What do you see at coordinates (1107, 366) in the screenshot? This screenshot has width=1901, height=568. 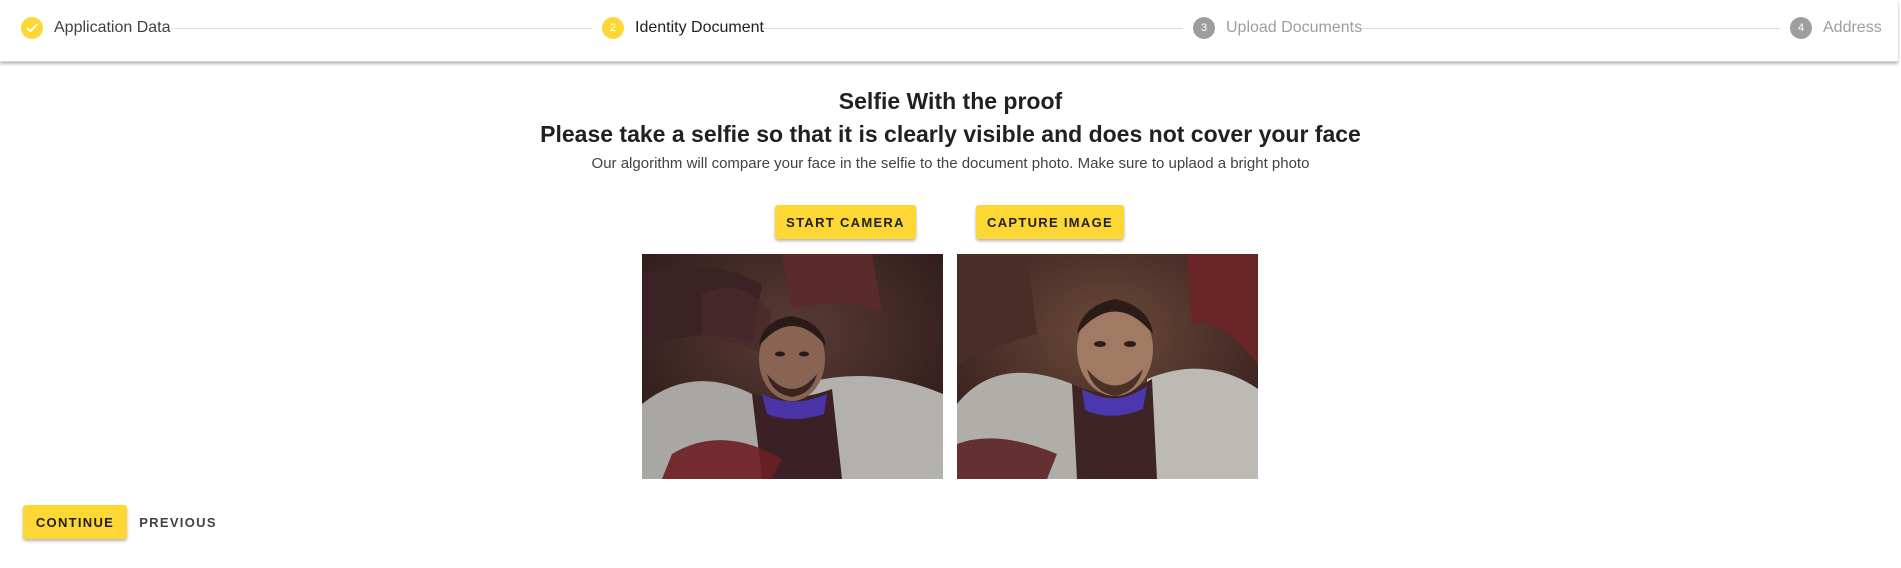 I see `captured-image` at bounding box center [1107, 366].